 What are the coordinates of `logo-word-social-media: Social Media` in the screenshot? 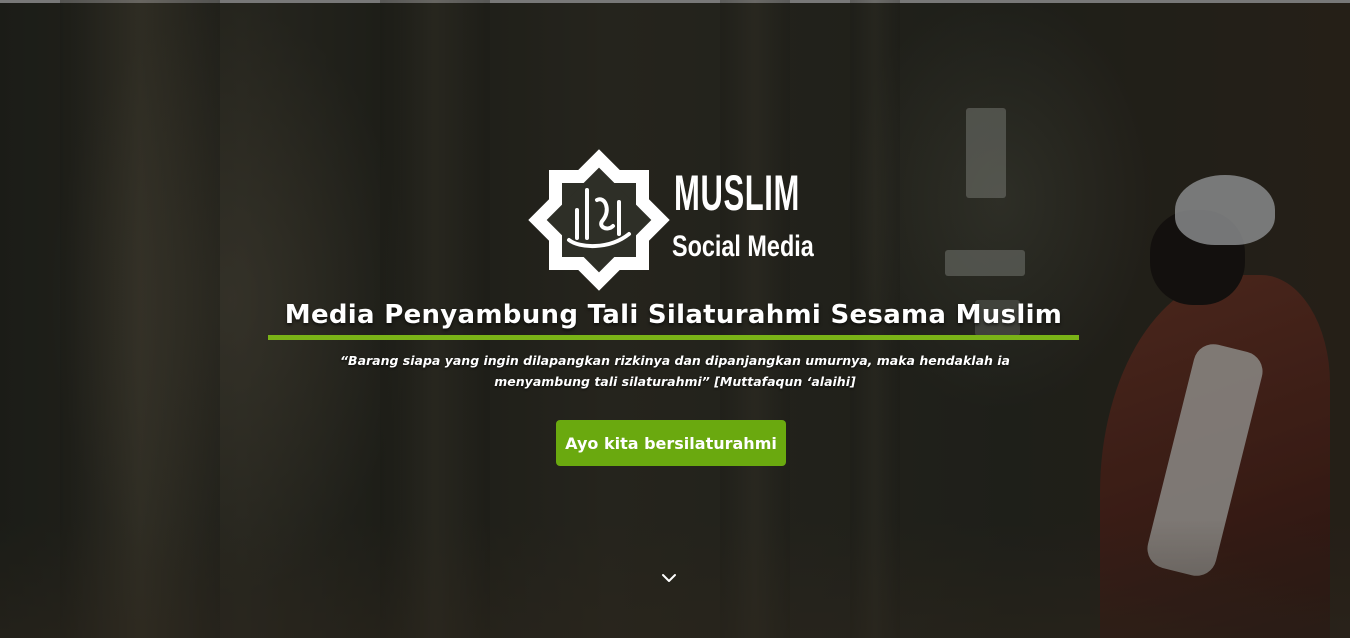 It's located at (743, 246).